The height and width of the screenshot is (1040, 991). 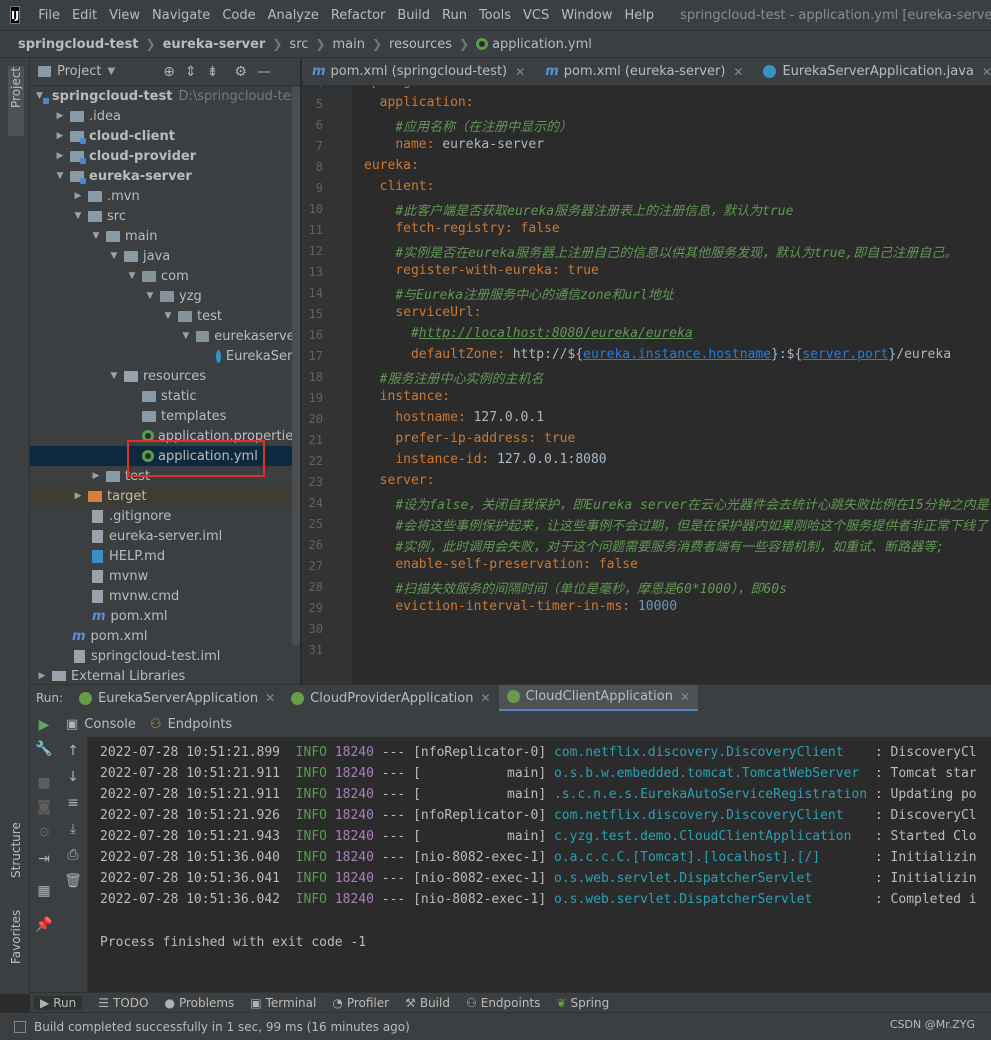 What do you see at coordinates (293, 15) in the screenshot?
I see `menu-analyze: Analyze` at bounding box center [293, 15].